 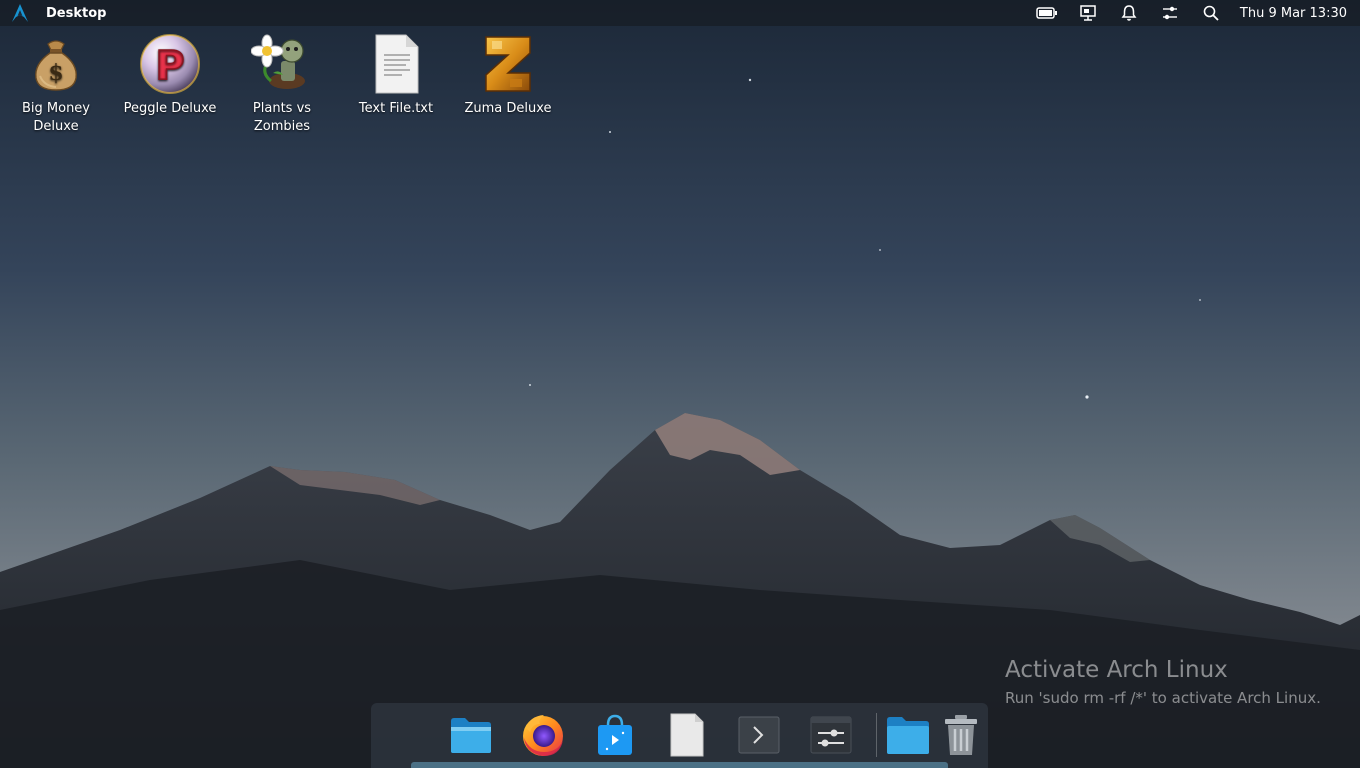 What do you see at coordinates (1047, 13) in the screenshot?
I see `battery-icon` at bounding box center [1047, 13].